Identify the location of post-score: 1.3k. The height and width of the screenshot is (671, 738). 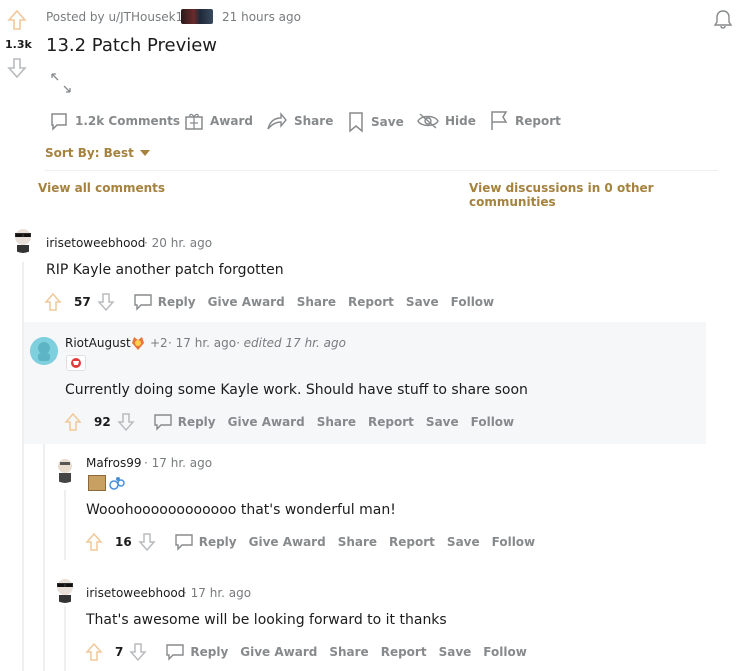
(18, 44).